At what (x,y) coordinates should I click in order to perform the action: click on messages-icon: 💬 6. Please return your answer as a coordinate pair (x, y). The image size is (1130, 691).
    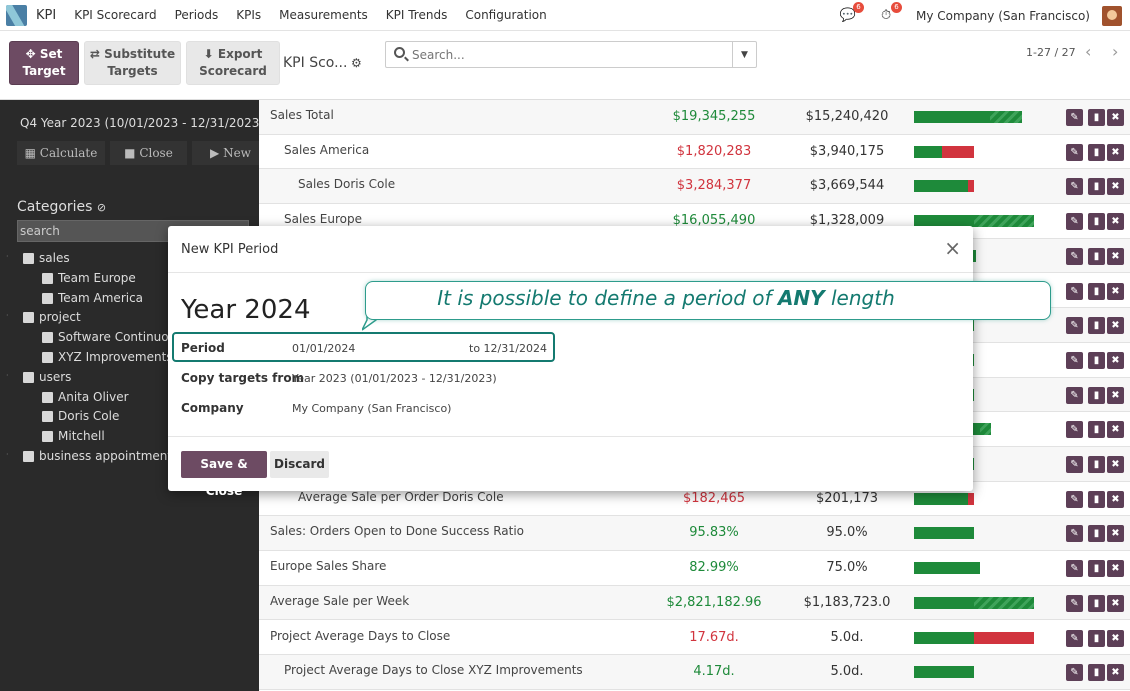
    Looking at the image, I should click on (852, 12).